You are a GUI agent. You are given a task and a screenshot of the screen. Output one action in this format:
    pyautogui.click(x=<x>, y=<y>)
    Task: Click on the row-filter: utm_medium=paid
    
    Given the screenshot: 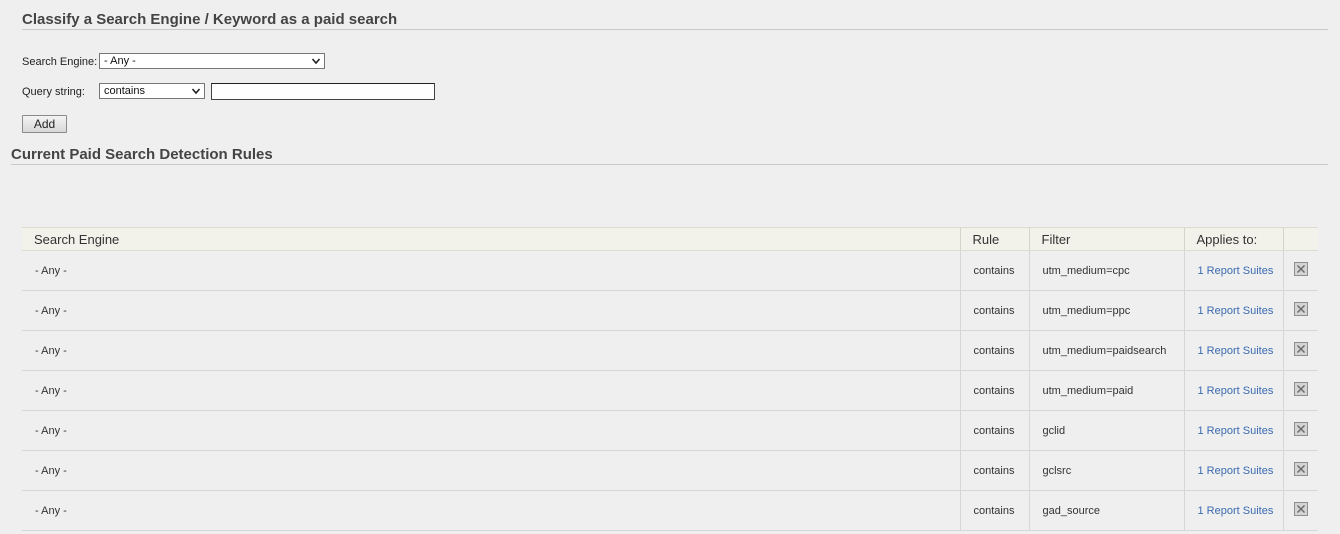 What is the action you would take?
    pyautogui.click(x=1107, y=390)
    